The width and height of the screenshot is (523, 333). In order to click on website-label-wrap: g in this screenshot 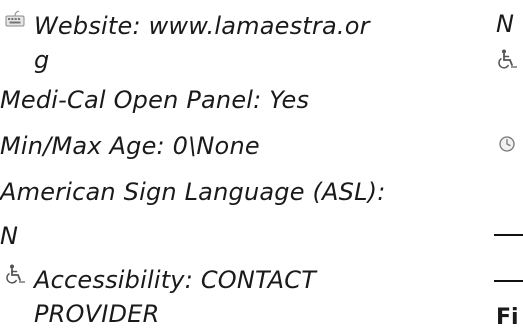, I will do `click(42, 60)`.